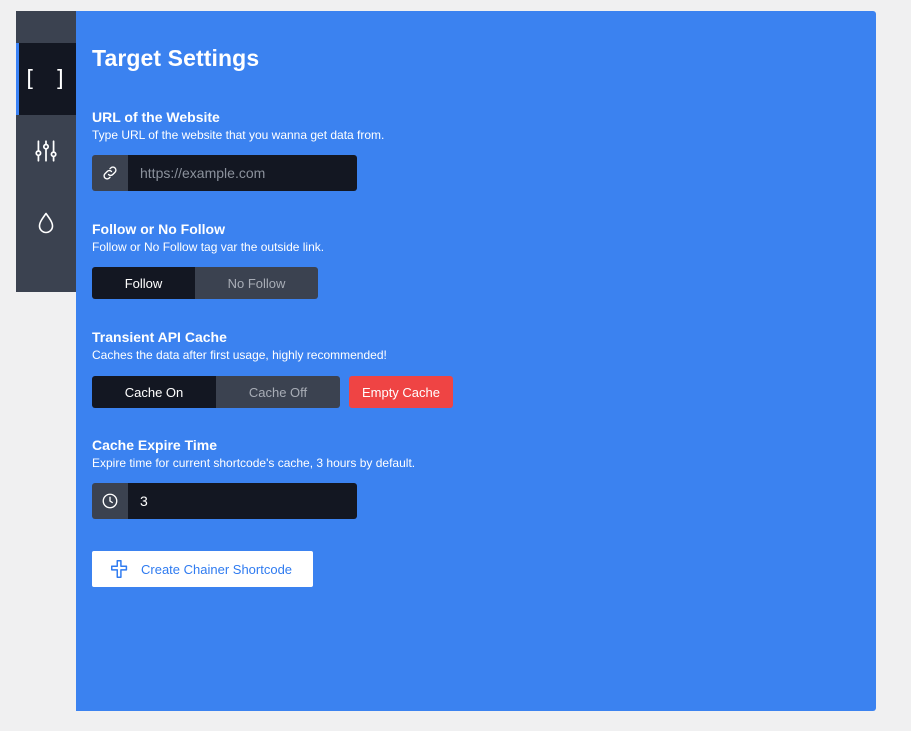 The height and width of the screenshot is (731, 911). I want to click on sidebar: [ ], so click(46, 151).